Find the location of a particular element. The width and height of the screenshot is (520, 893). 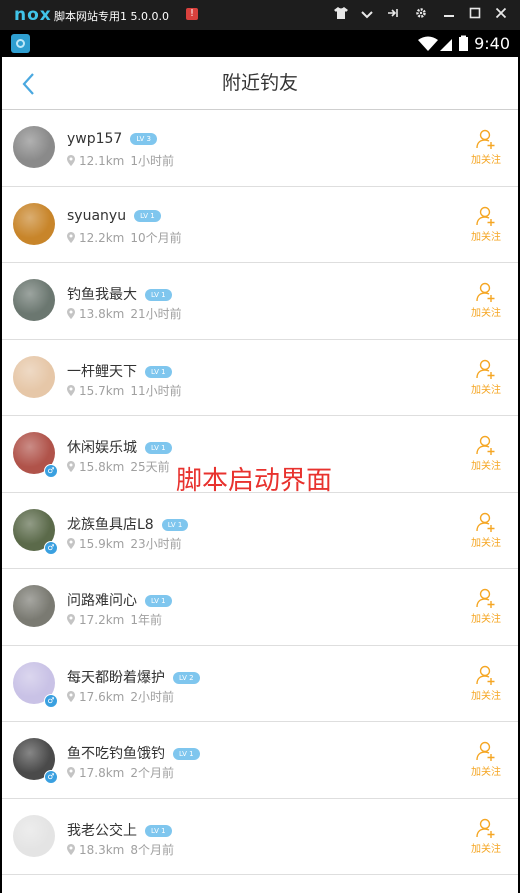

minimize-icon is located at coordinates (449, 15).